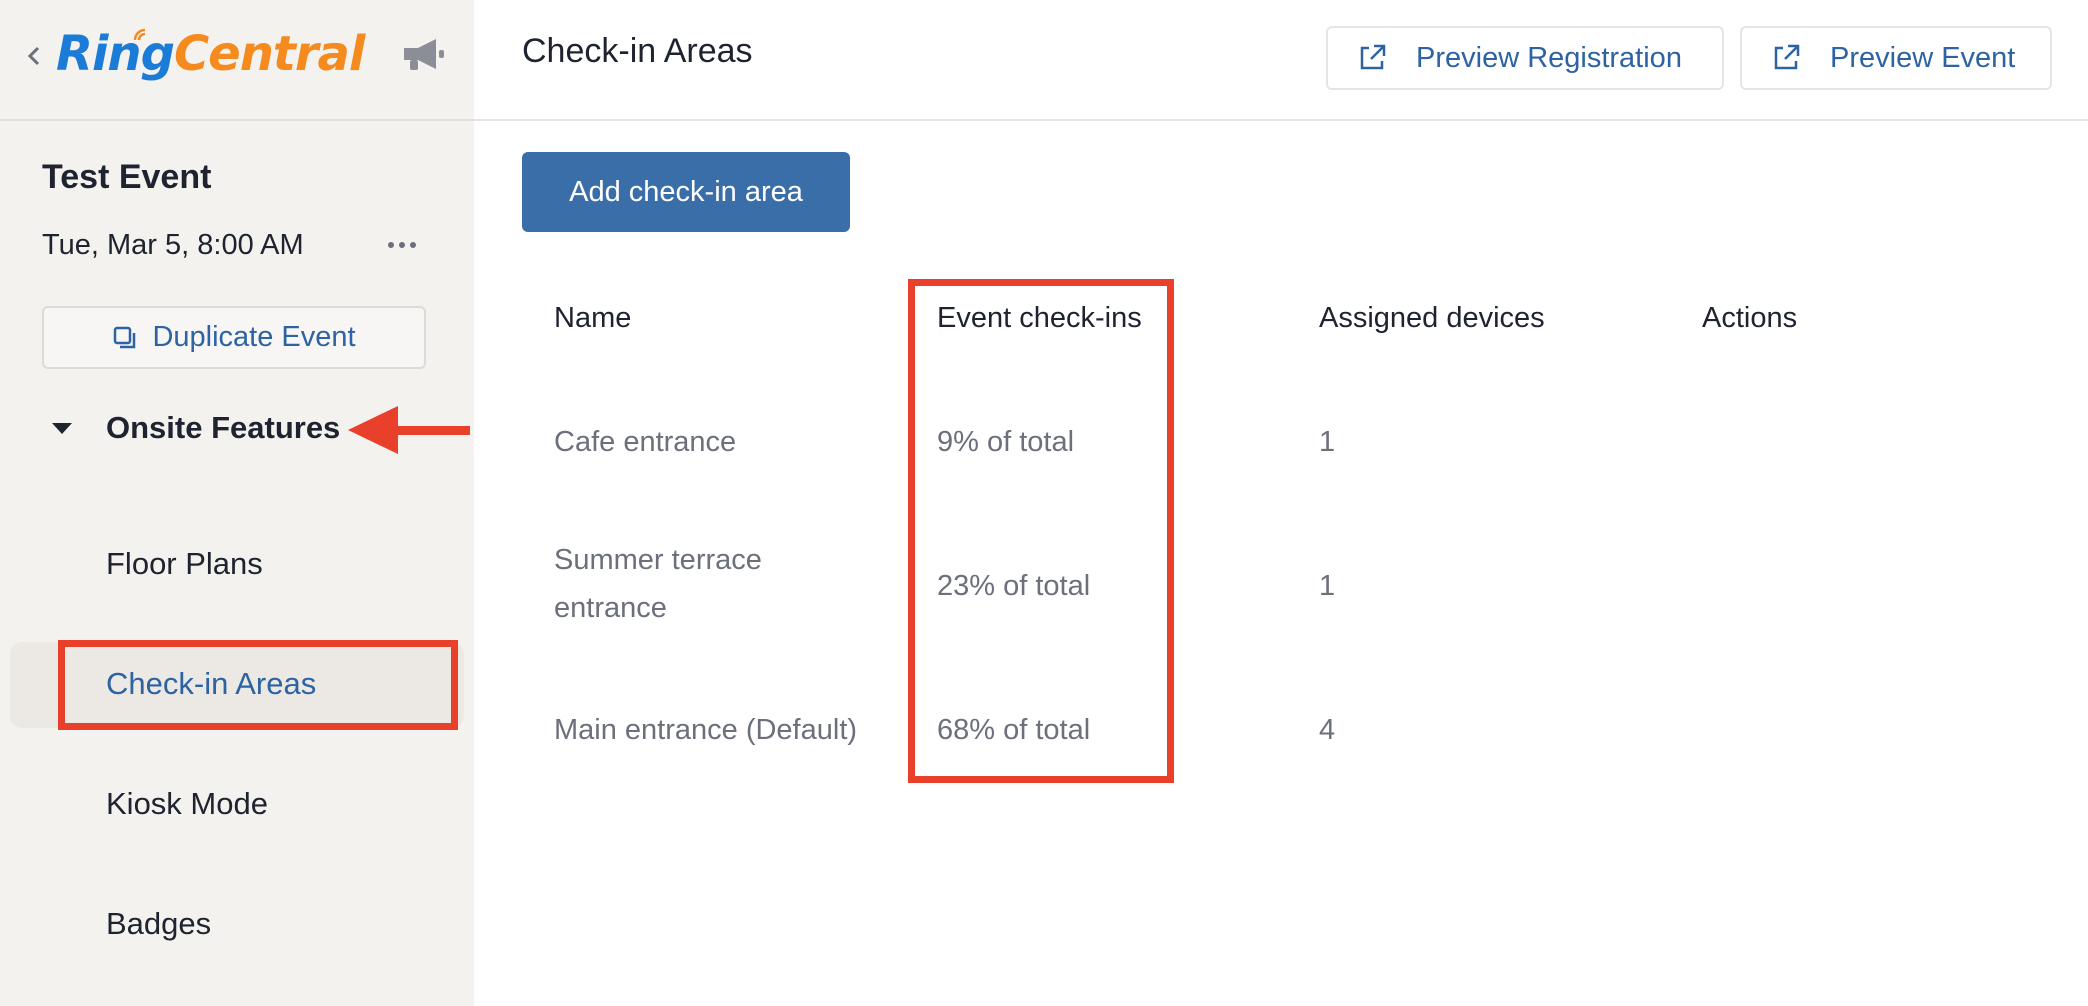 The width and height of the screenshot is (2088, 1006). I want to click on onsite-features-toggle: Onsite Features, so click(194, 428).